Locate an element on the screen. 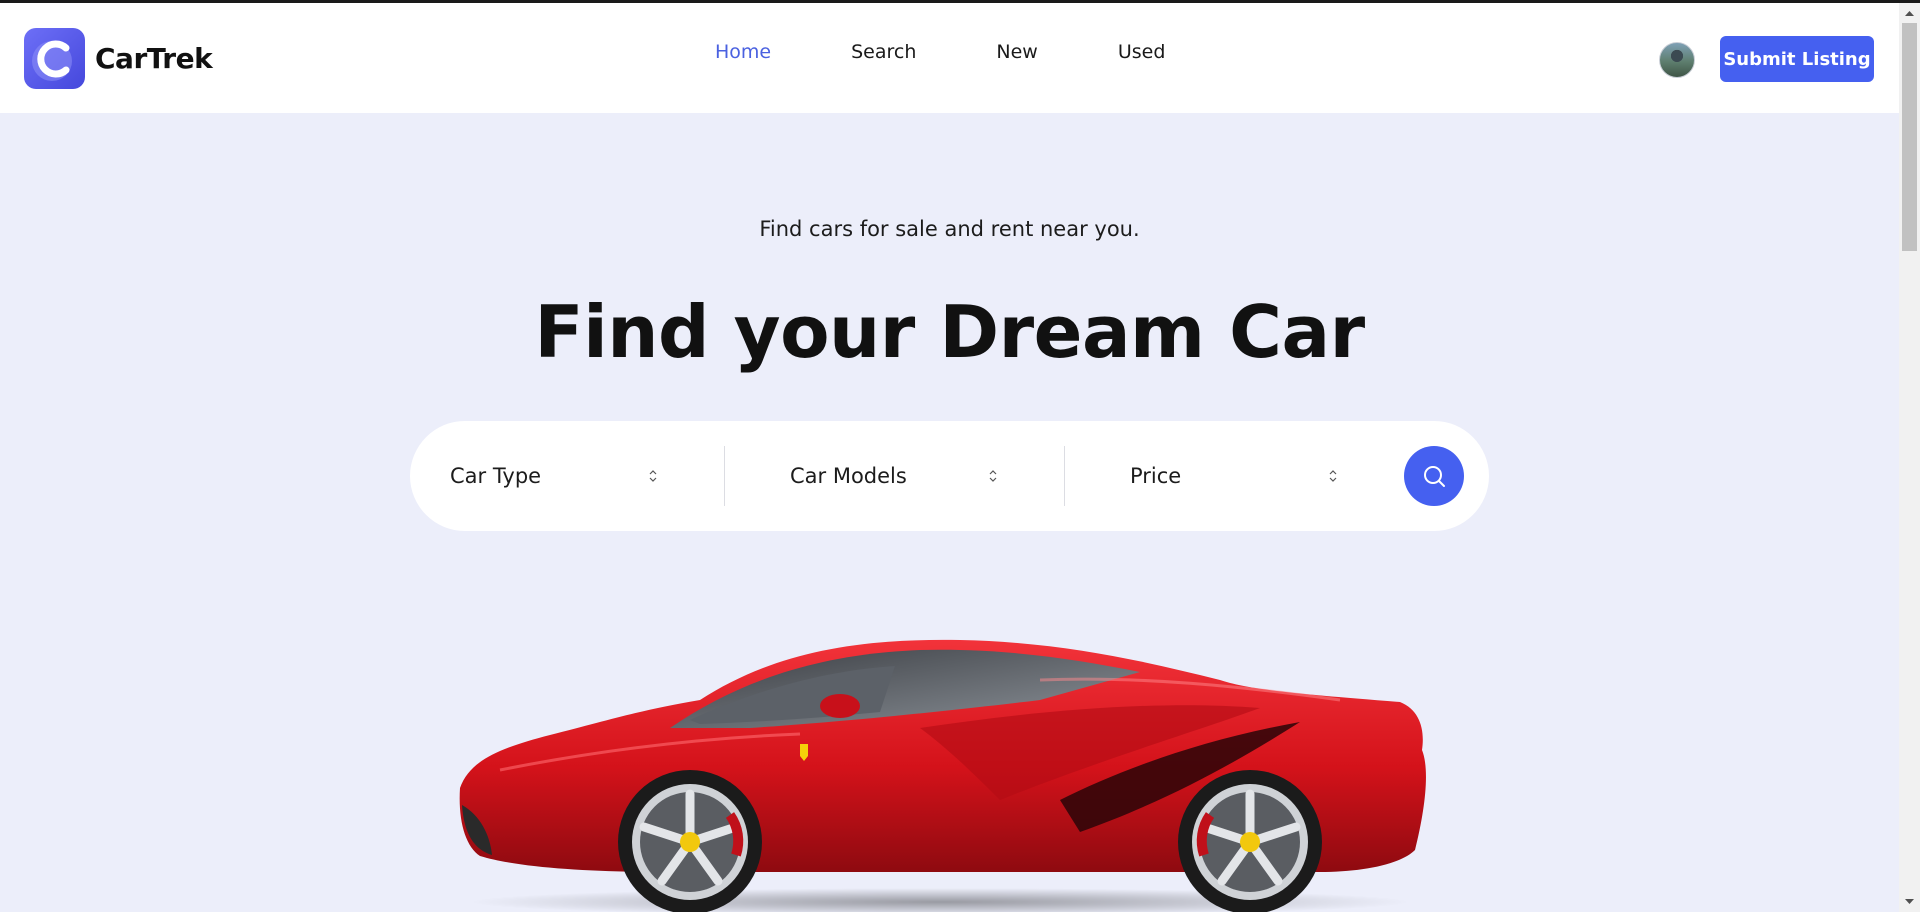 This screenshot has width=1920, height=912. brand-logo: CarTrek is located at coordinates (118, 58).